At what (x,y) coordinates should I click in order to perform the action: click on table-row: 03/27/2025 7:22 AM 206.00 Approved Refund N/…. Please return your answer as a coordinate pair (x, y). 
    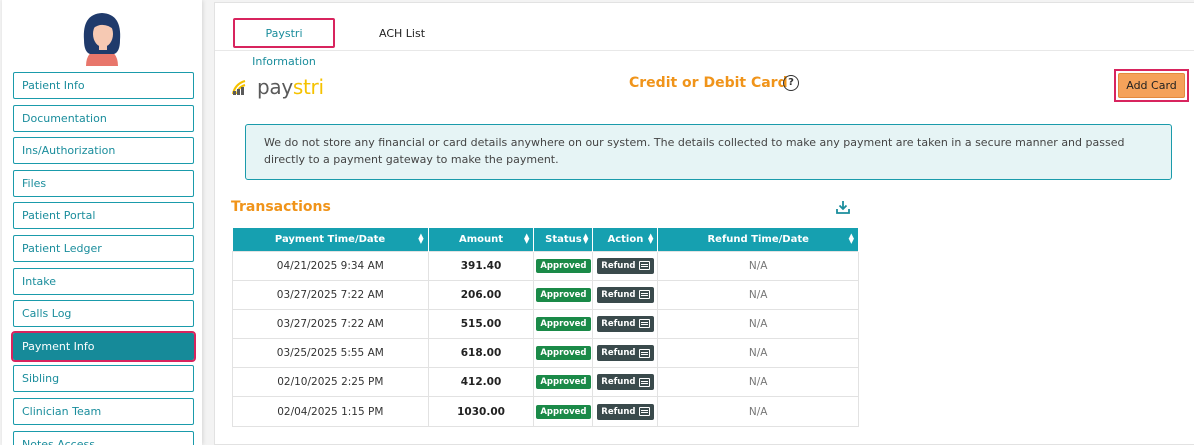
    Looking at the image, I should click on (545, 294).